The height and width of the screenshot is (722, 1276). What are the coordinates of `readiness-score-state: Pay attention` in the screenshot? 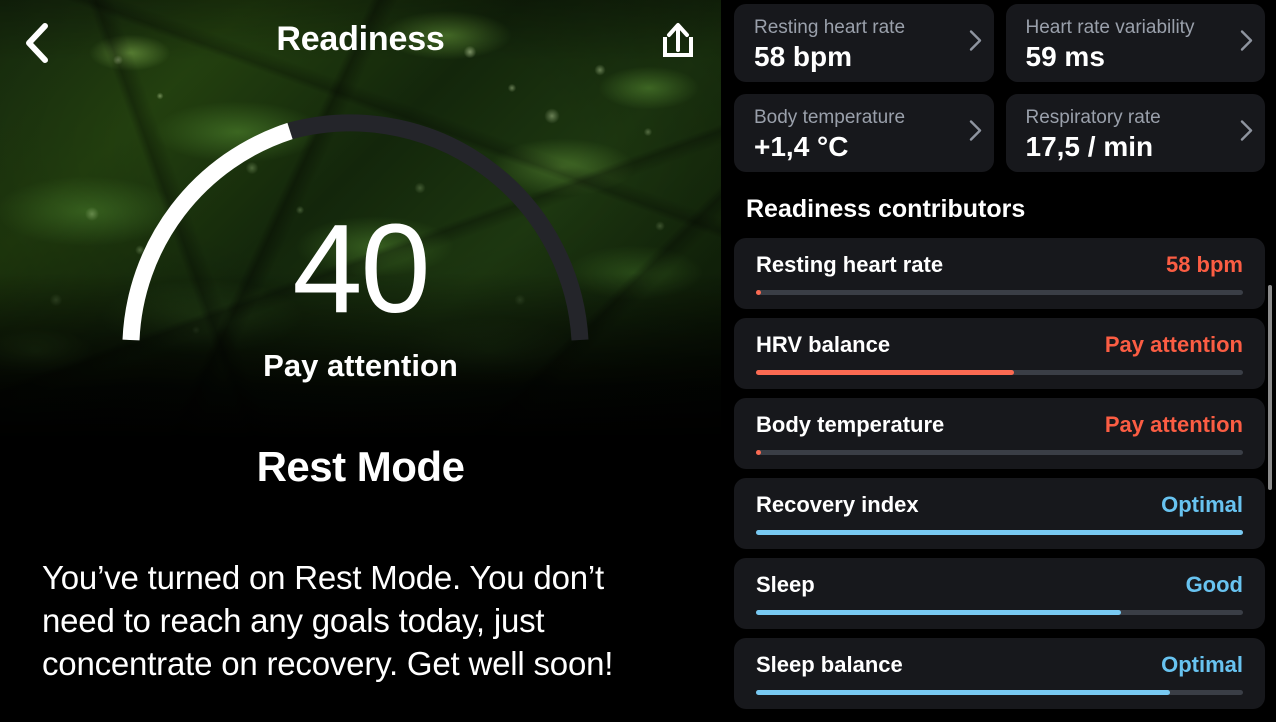 It's located at (360, 365).